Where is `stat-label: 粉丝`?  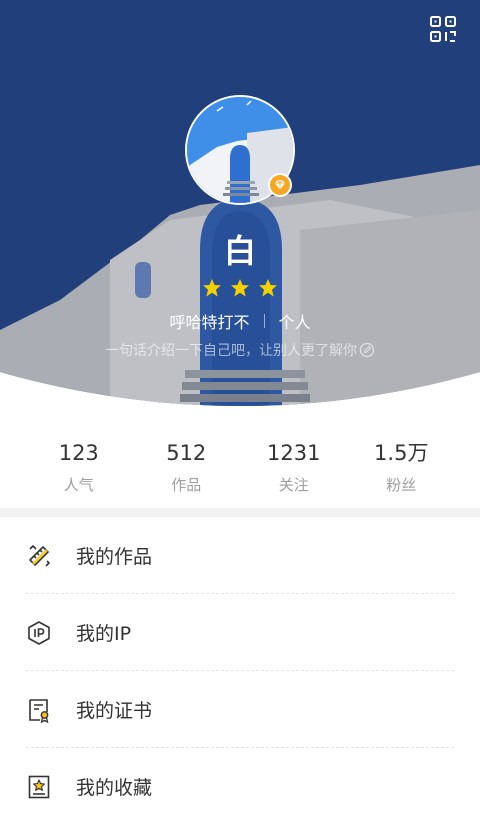 stat-label: 粉丝 is located at coordinates (401, 485).